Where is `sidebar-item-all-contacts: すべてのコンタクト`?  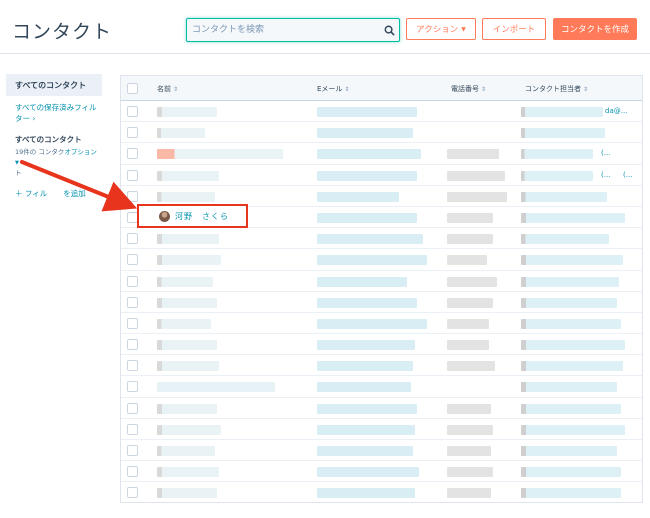 sidebar-item-all-contacts: すべてのコンタクト is located at coordinates (54, 85).